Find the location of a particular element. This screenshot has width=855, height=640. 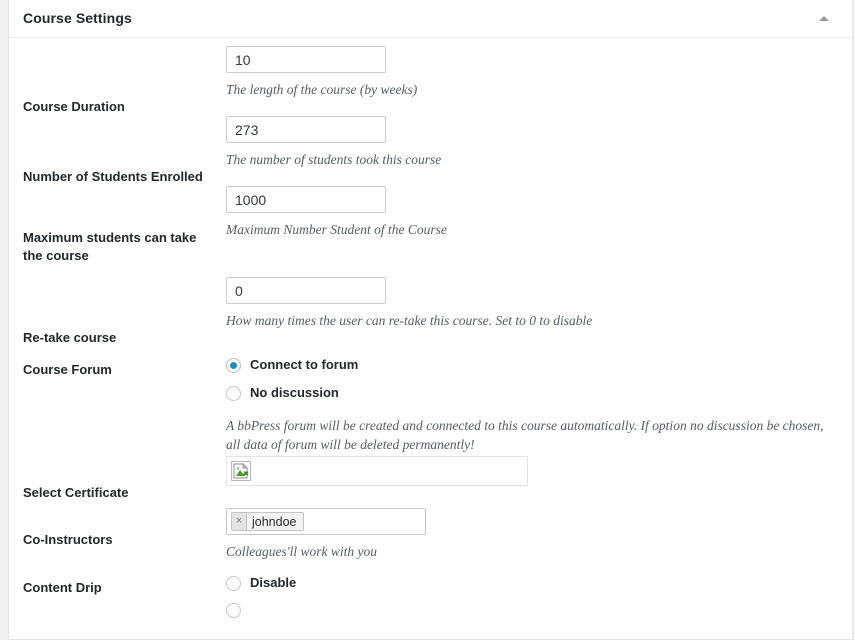

radio-icon-next is located at coordinates (233, 610).